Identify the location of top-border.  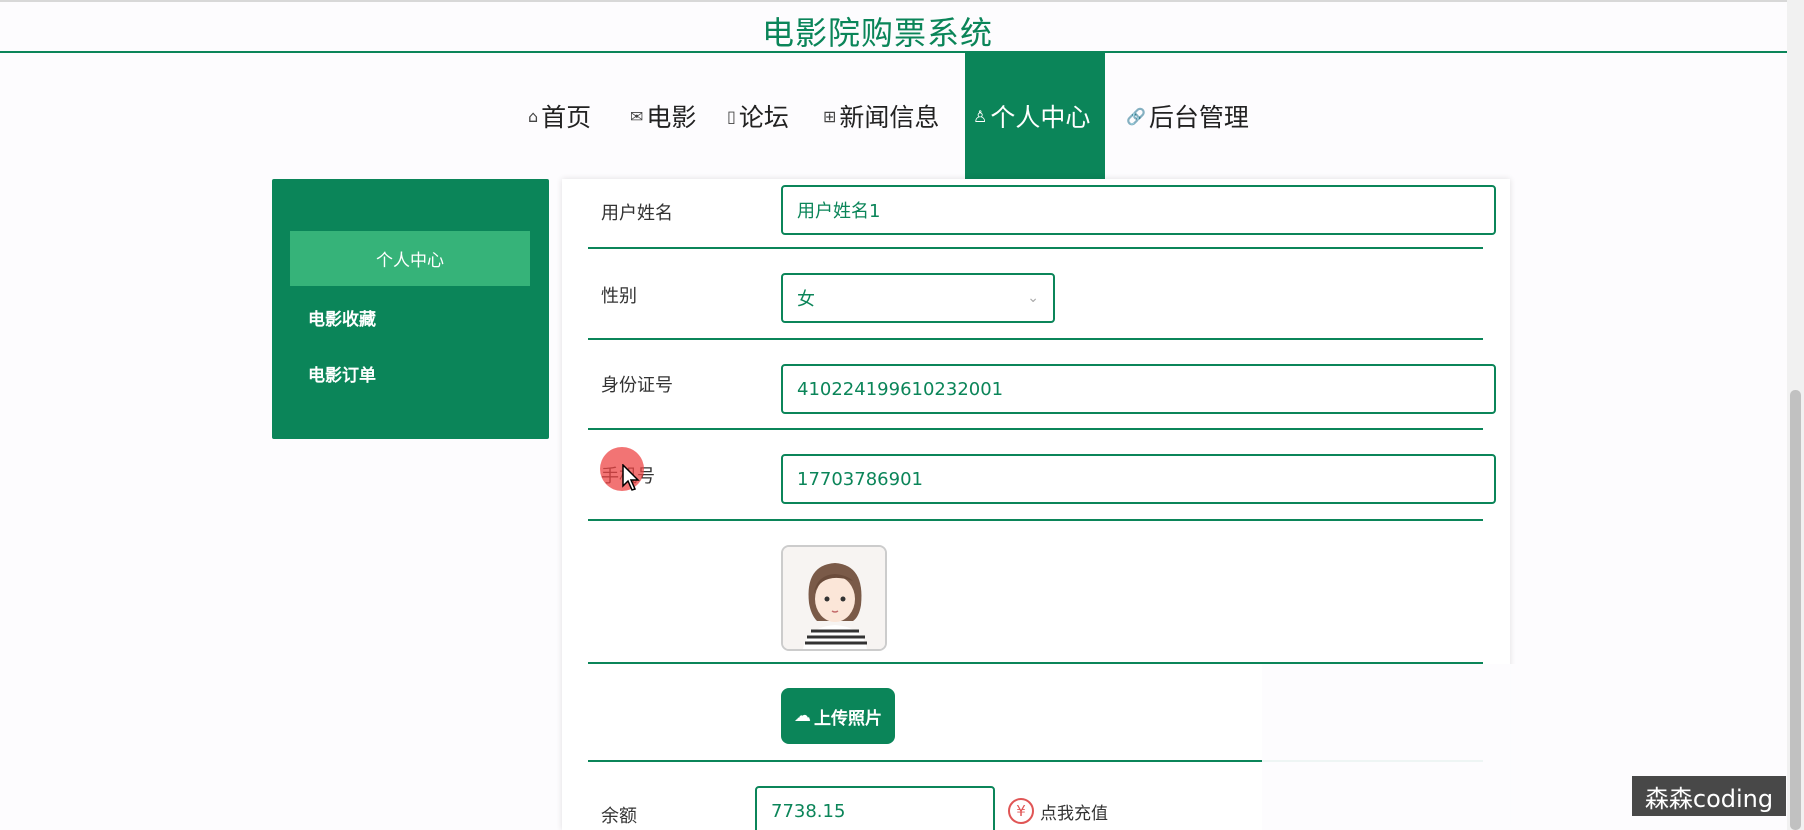
(893, 1).